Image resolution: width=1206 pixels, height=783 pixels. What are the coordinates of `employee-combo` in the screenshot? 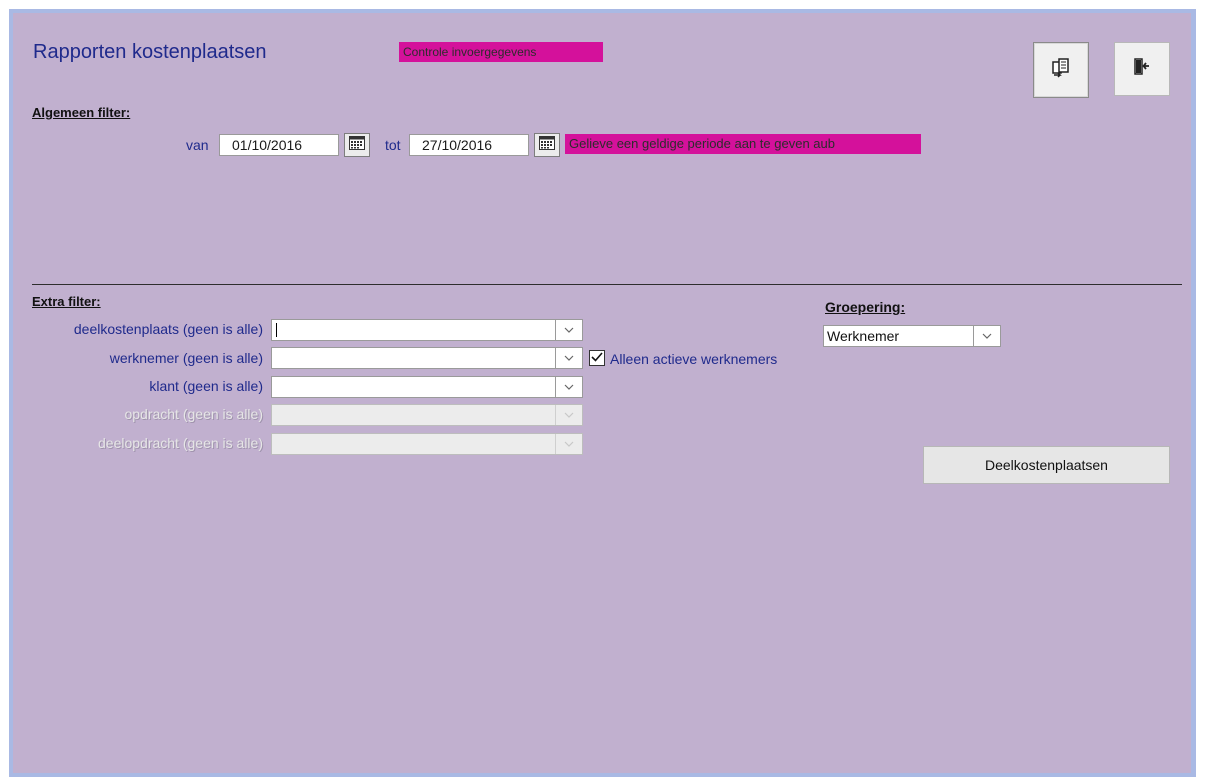 It's located at (427, 358).